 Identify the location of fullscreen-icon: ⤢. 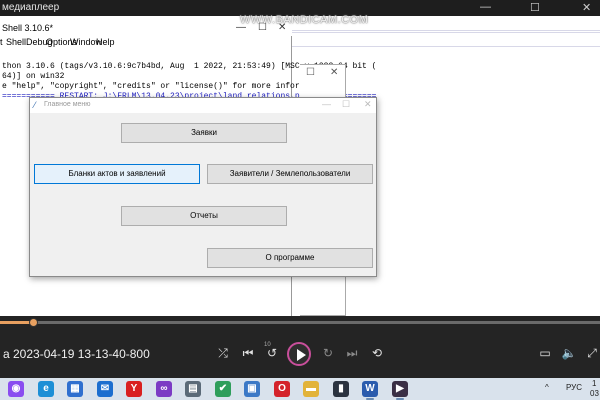
(591, 353).